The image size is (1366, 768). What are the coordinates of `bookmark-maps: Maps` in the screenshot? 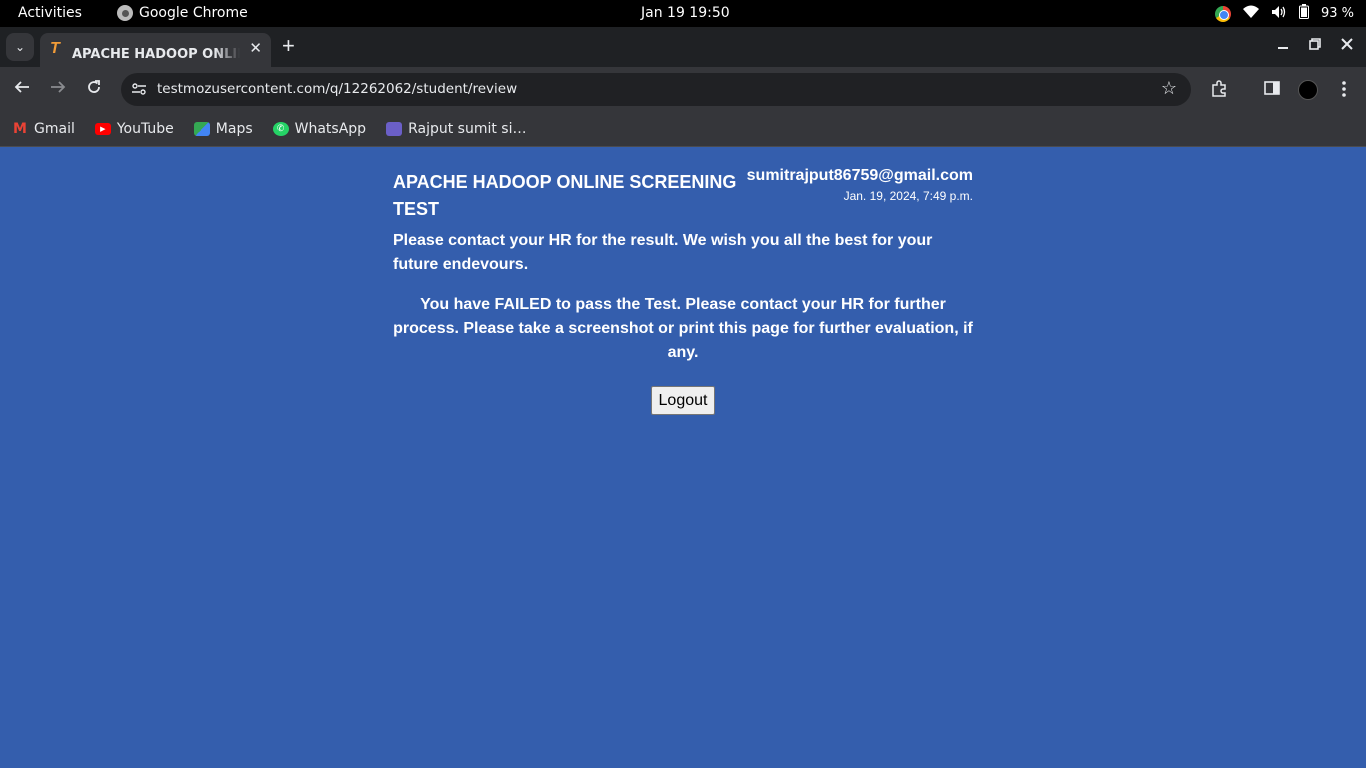 It's located at (223, 129).